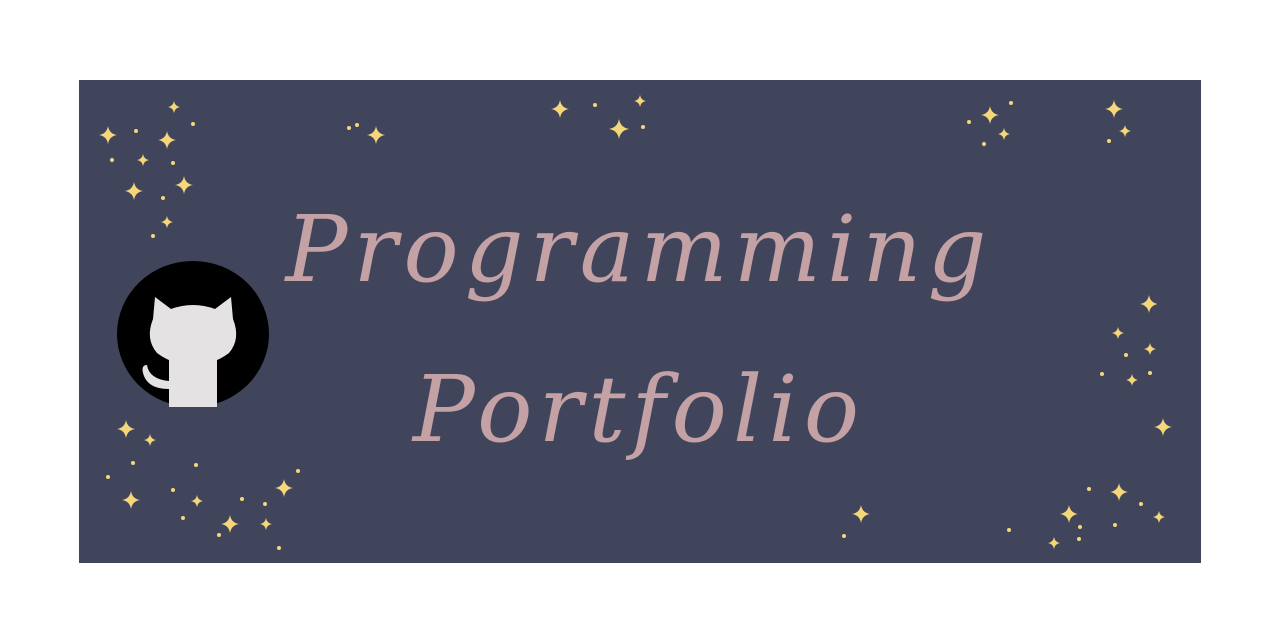 This screenshot has height=640, width=1280. Describe the element at coordinates (193, 334) in the screenshot. I see `github-octocat-icon` at that location.